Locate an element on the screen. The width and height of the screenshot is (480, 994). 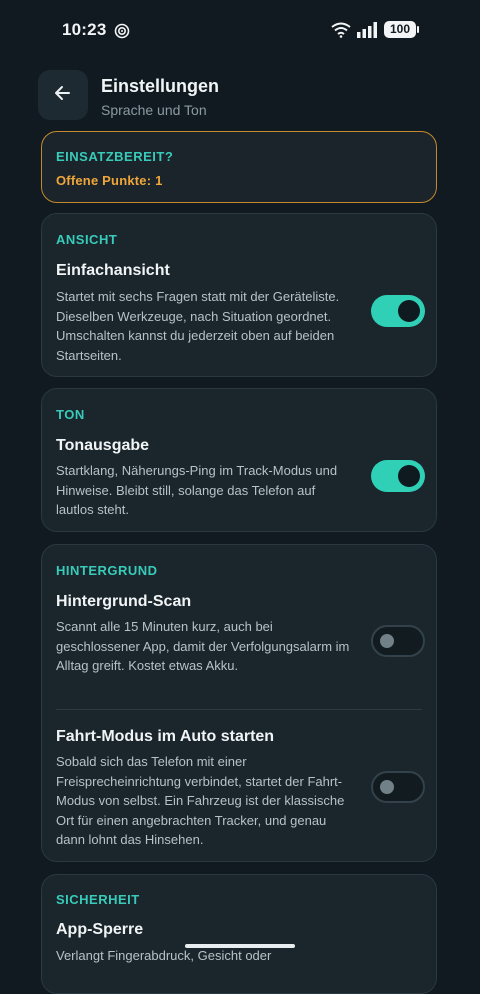
setting-title-hintergrund-scan: Hintergrund-Scan is located at coordinates (124, 601).